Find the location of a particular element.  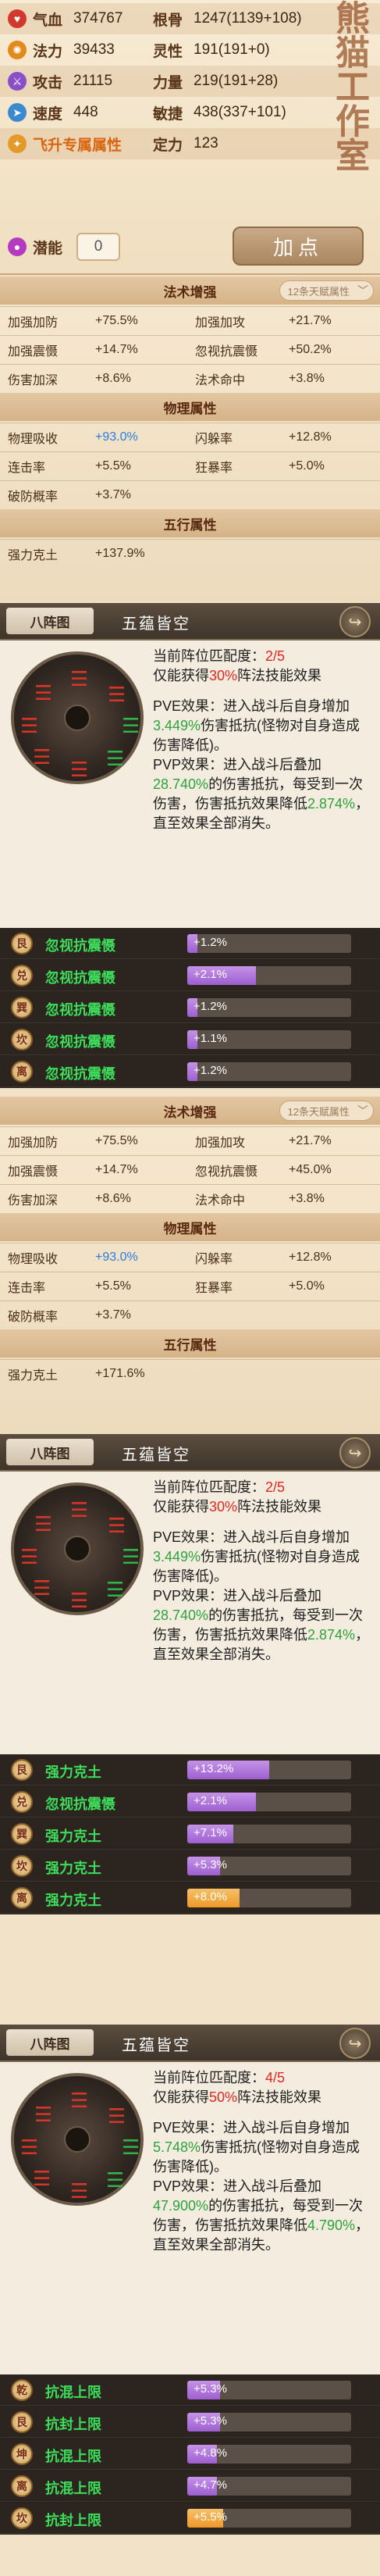

formation-title: 五蕴皆空 is located at coordinates (156, 624).